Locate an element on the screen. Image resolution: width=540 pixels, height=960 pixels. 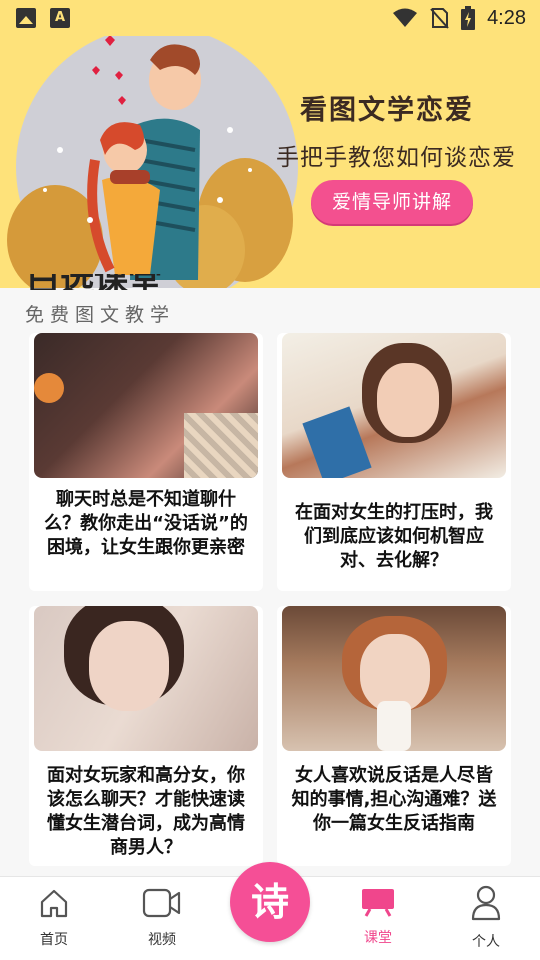
no-sim-icon is located at coordinates (439, 18).